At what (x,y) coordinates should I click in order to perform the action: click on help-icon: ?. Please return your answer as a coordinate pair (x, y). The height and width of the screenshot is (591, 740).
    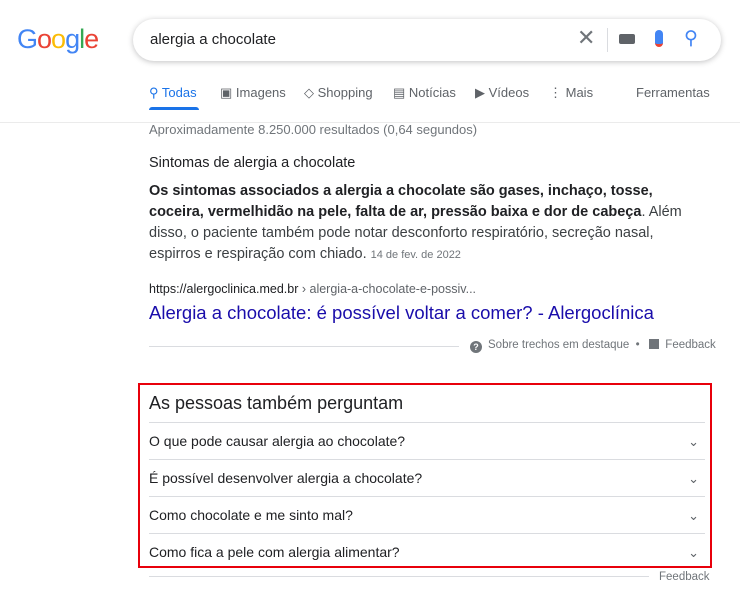
    Looking at the image, I should click on (476, 347).